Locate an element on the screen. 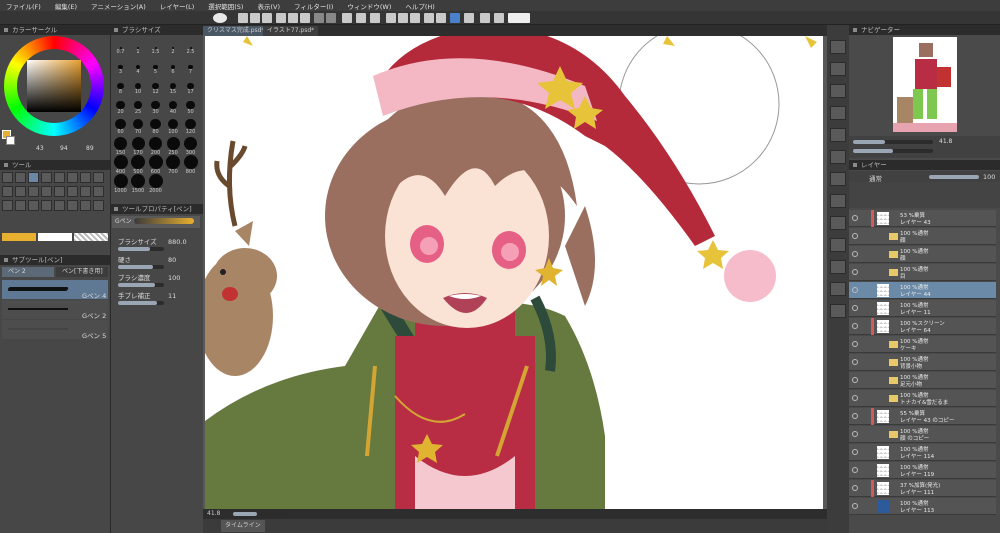  canvas-tab-active: クリスマス完成.psd* is located at coordinates (236, 31).